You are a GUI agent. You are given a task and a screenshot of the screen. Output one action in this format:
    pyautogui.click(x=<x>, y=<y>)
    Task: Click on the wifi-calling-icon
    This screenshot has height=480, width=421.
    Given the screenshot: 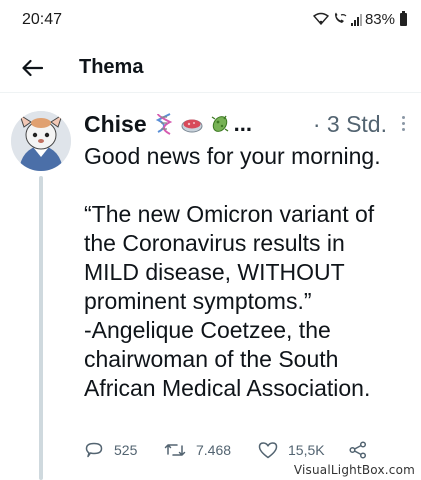 What is the action you would take?
    pyautogui.click(x=340, y=19)
    